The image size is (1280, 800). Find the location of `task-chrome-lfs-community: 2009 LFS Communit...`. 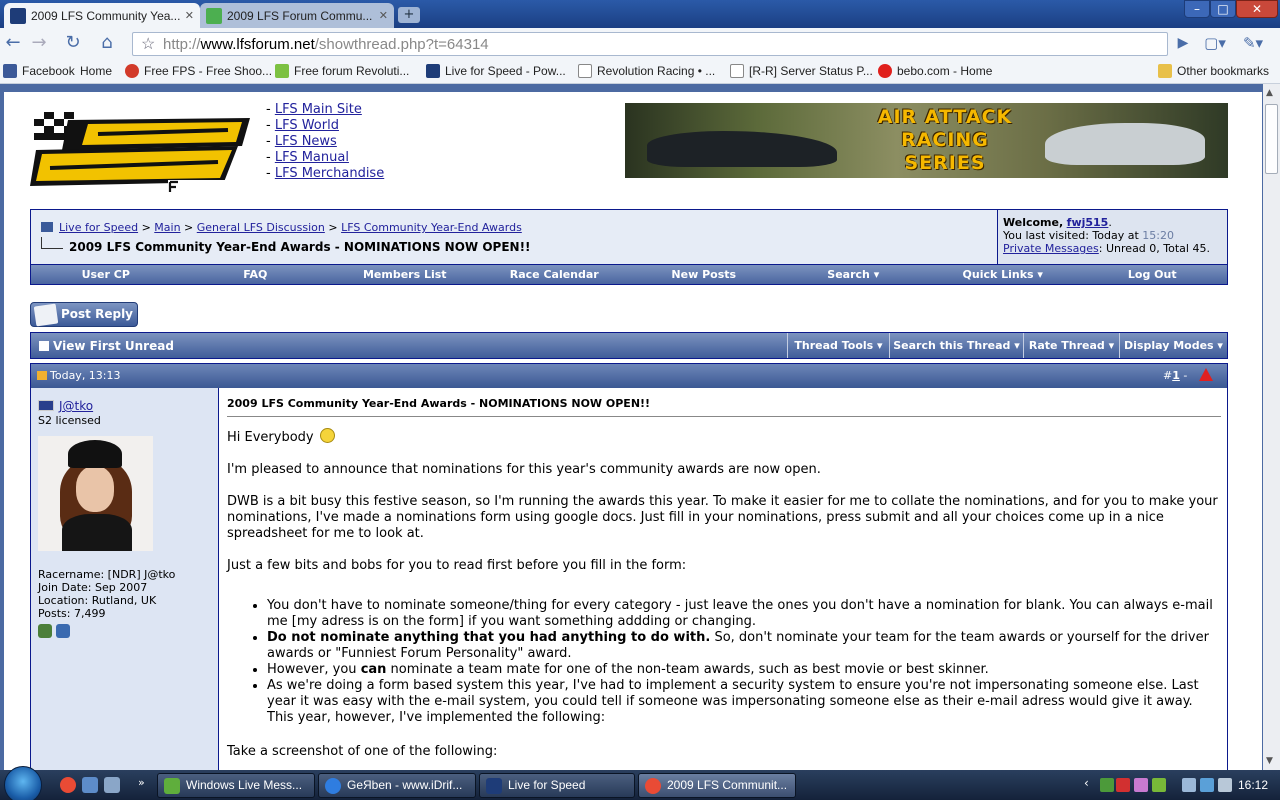

task-chrome-lfs-community: 2009 LFS Communit... is located at coordinates (717, 785).